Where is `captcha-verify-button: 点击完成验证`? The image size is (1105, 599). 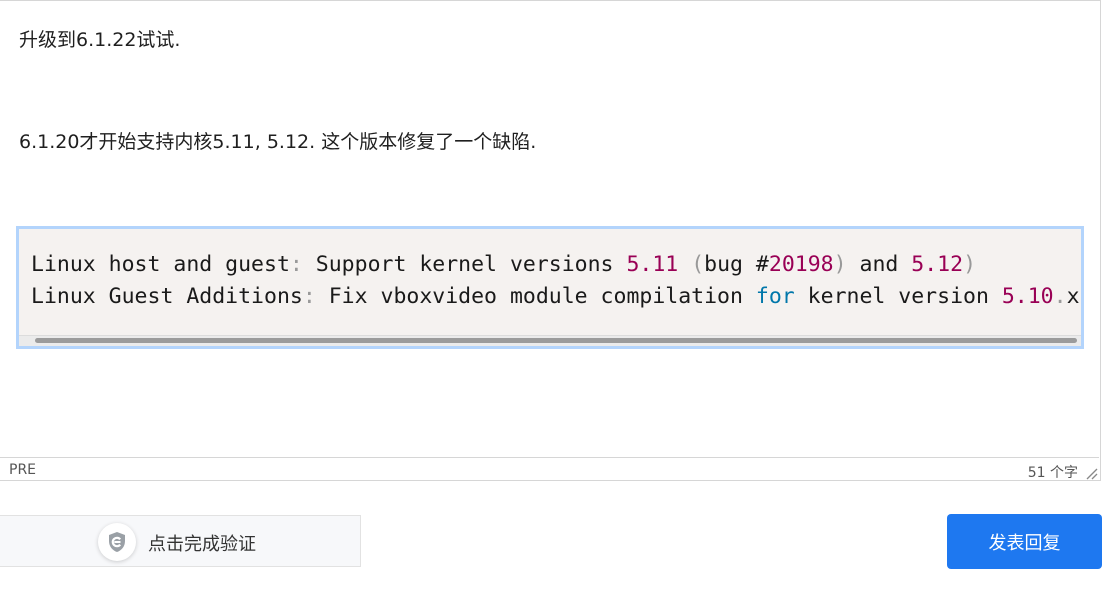 captcha-verify-button: 点击完成验证 is located at coordinates (180, 541).